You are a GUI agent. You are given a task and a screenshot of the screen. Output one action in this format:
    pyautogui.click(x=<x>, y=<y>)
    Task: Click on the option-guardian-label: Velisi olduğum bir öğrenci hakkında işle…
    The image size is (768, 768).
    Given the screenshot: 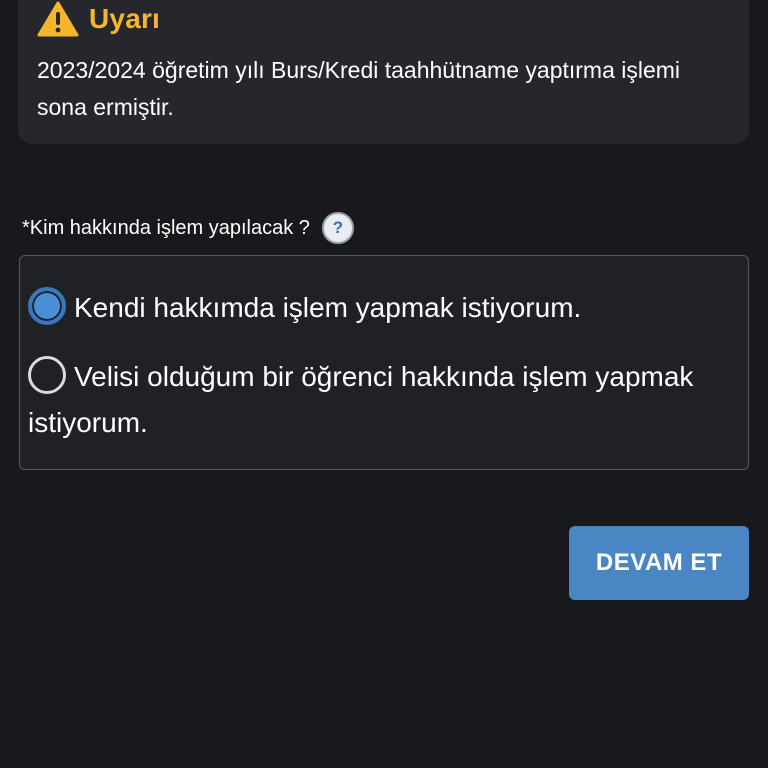 What is the action you would take?
    pyautogui.click(x=361, y=399)
    